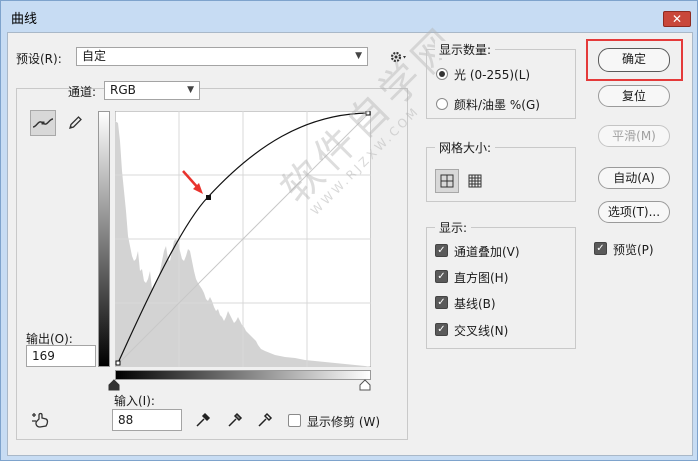 This screenshot has height=461, width=698. I want to click on curve-point-selected, so click(208, 197).